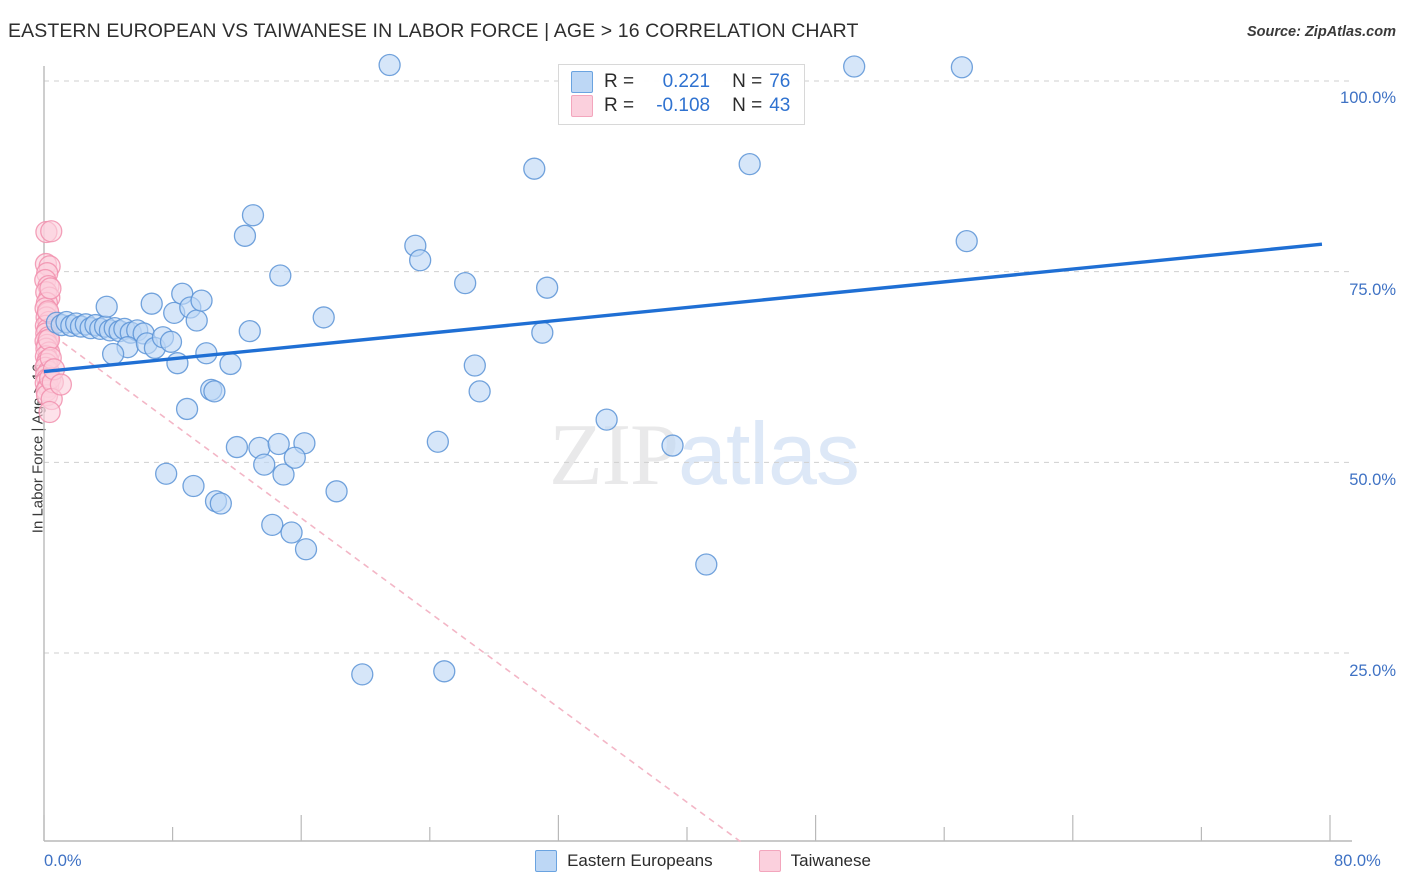  I want to click on n-label-pink: N =, so click(747, 105).